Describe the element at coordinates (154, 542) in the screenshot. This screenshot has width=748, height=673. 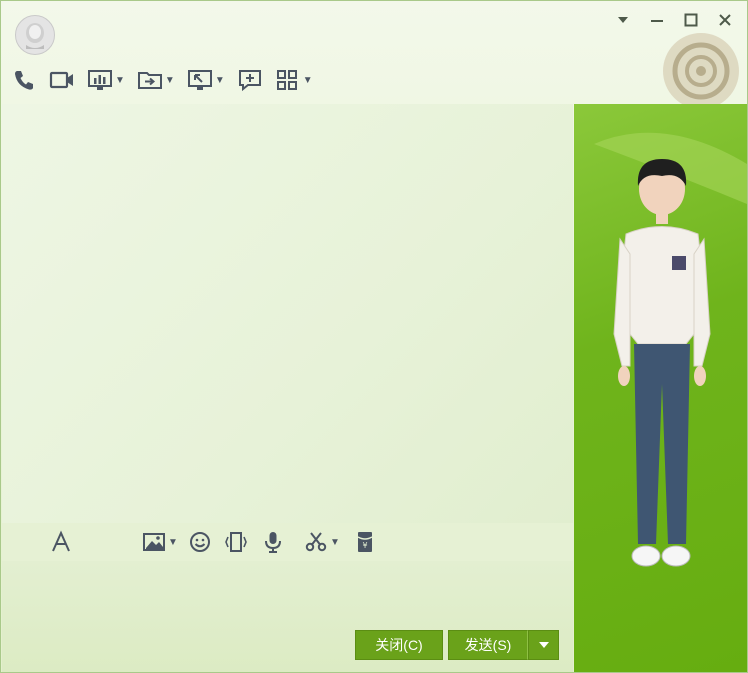
I see `image-icon` at that location.